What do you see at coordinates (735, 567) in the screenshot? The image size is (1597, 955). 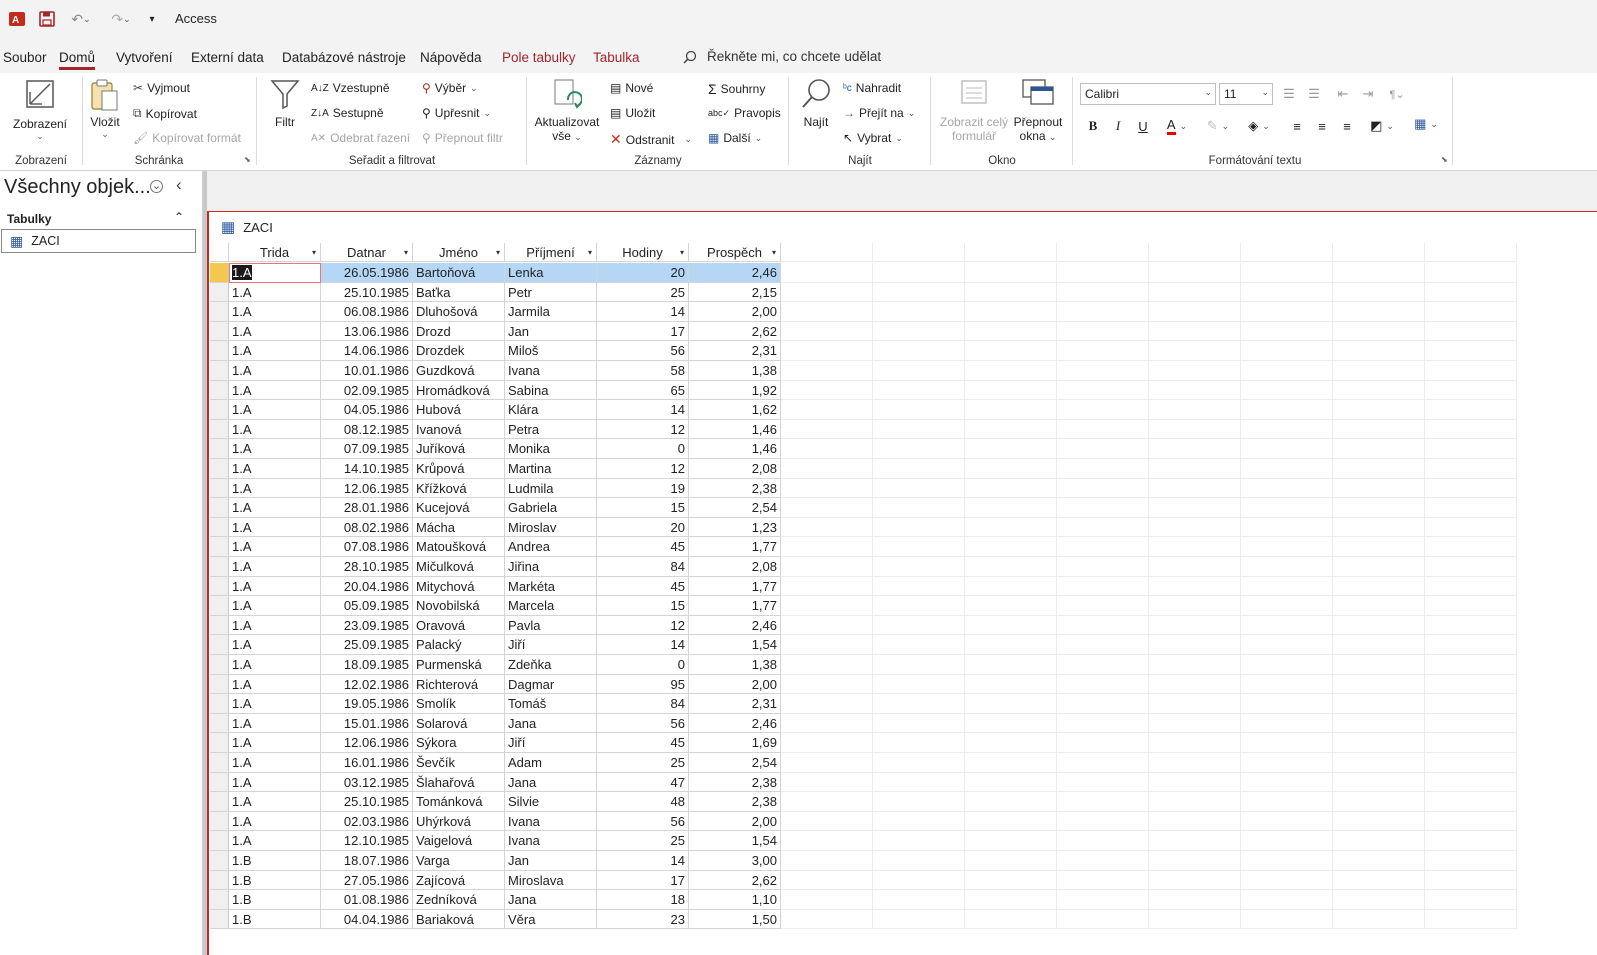 I see `cell-prospech: 2,08` at bounding box center [735, 567].